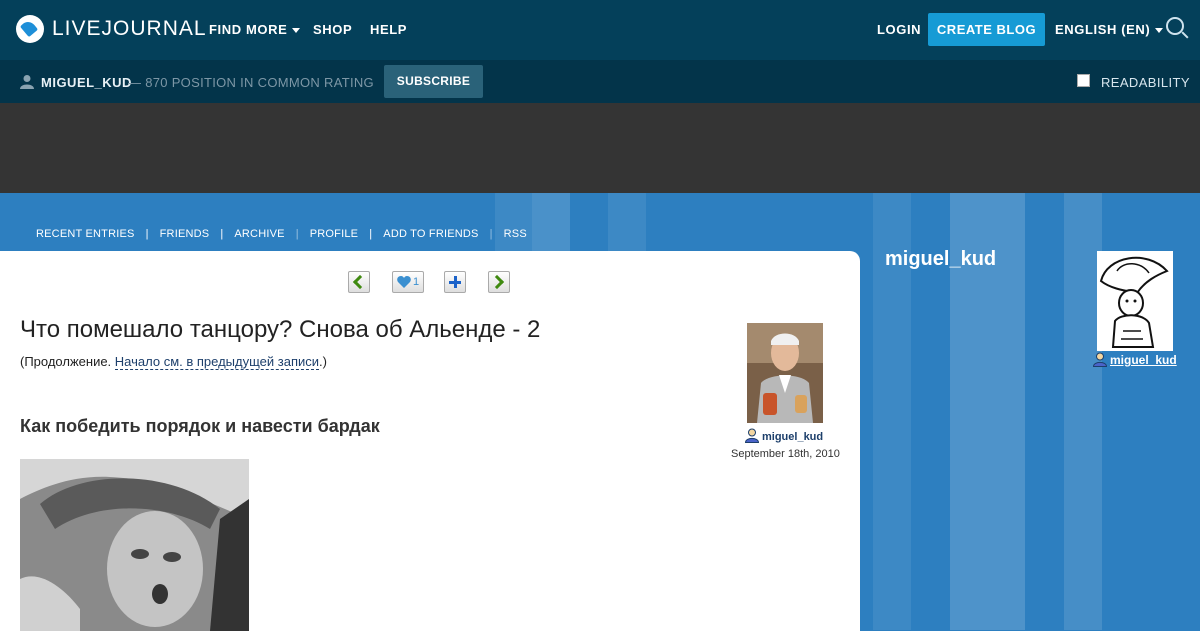 This screenshot has height=631, width=1200. Describe the element at coordinates (940, 259) in the screenshot. I see `journal-title: miguel_kud` at that location.